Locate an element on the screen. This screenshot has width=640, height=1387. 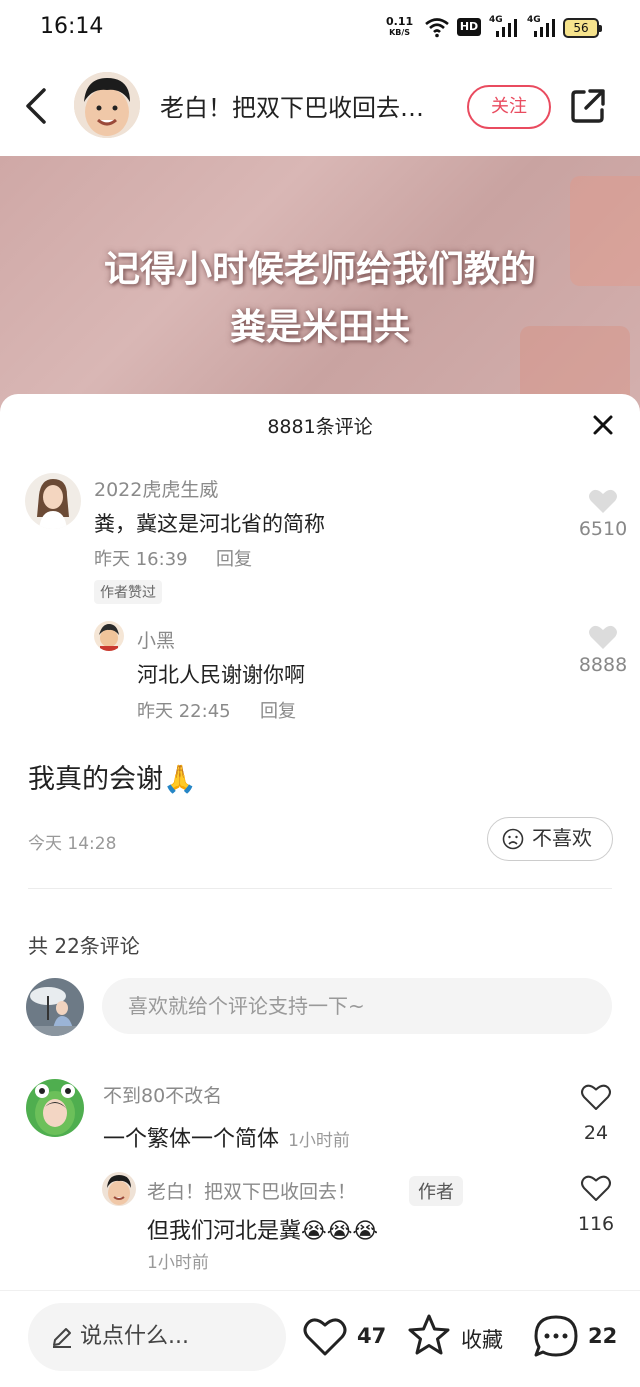
reply-text: 河北人民谢谢你啊 is located at coordinates (221, 675).